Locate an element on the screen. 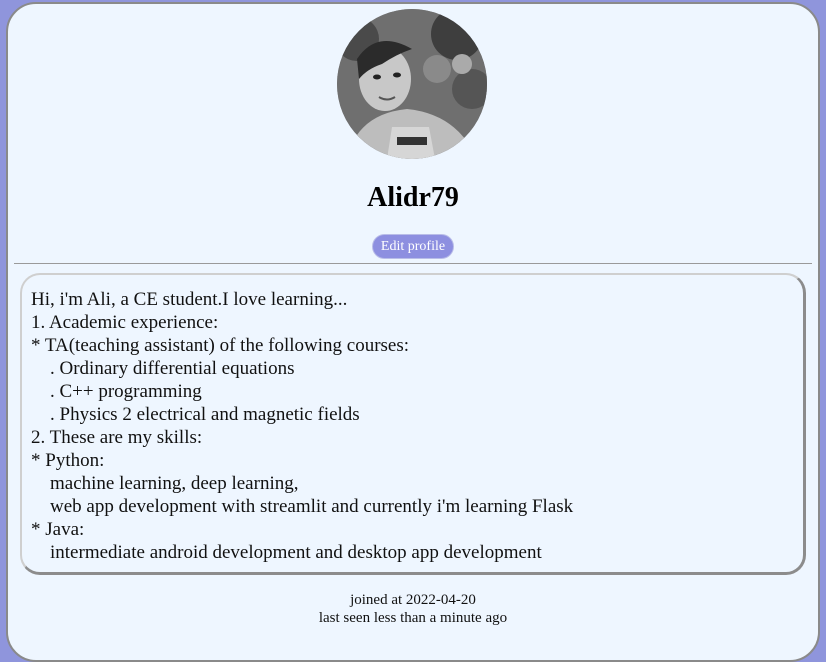 The image size is (826, 662). divider is located at coordinates (413, 263).